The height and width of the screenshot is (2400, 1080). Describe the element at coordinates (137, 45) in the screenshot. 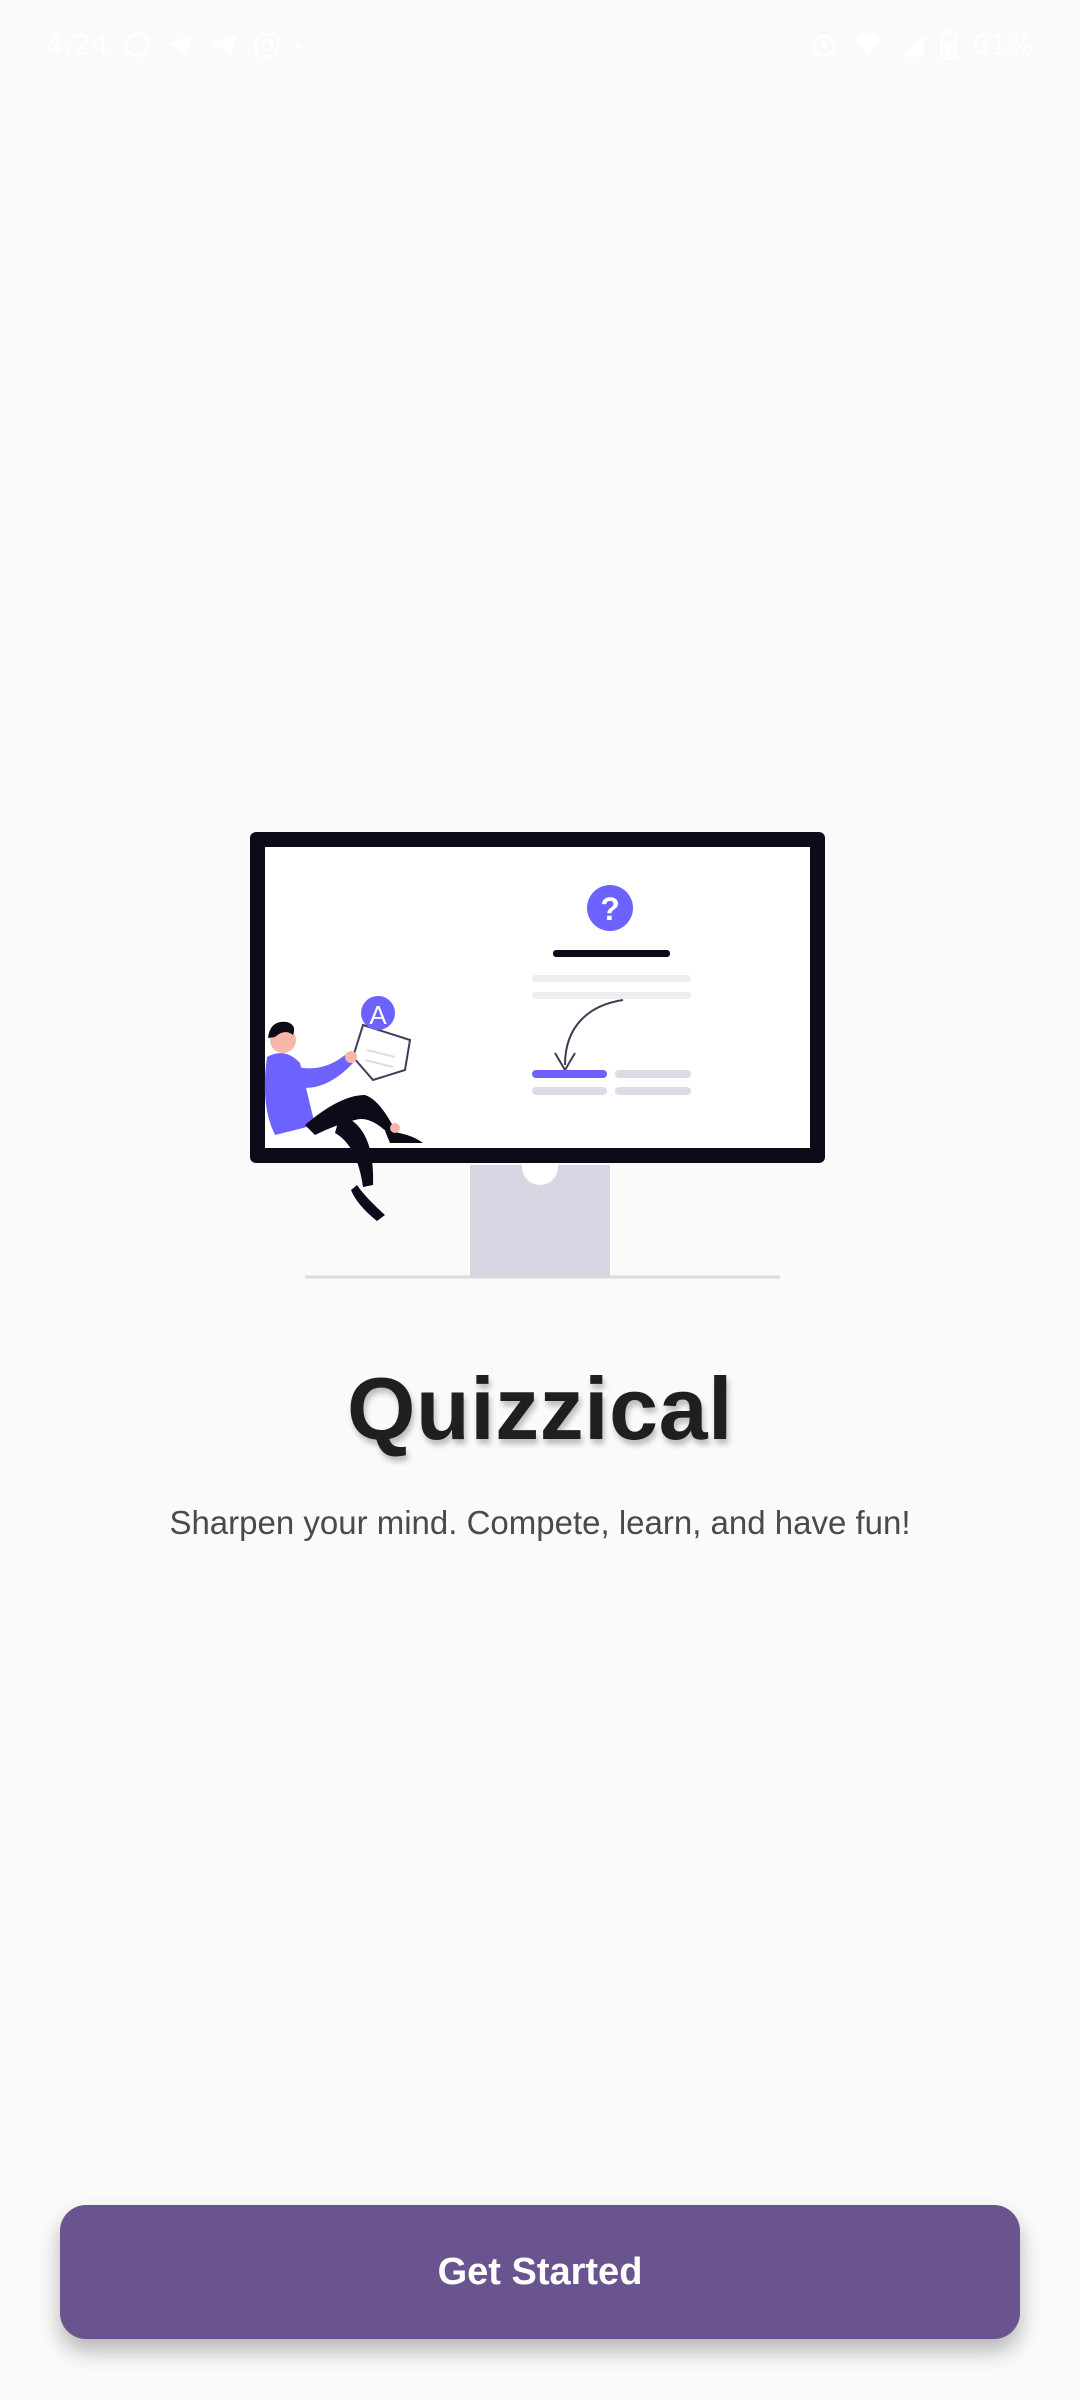

I see `whatsapp-icon` at that location.